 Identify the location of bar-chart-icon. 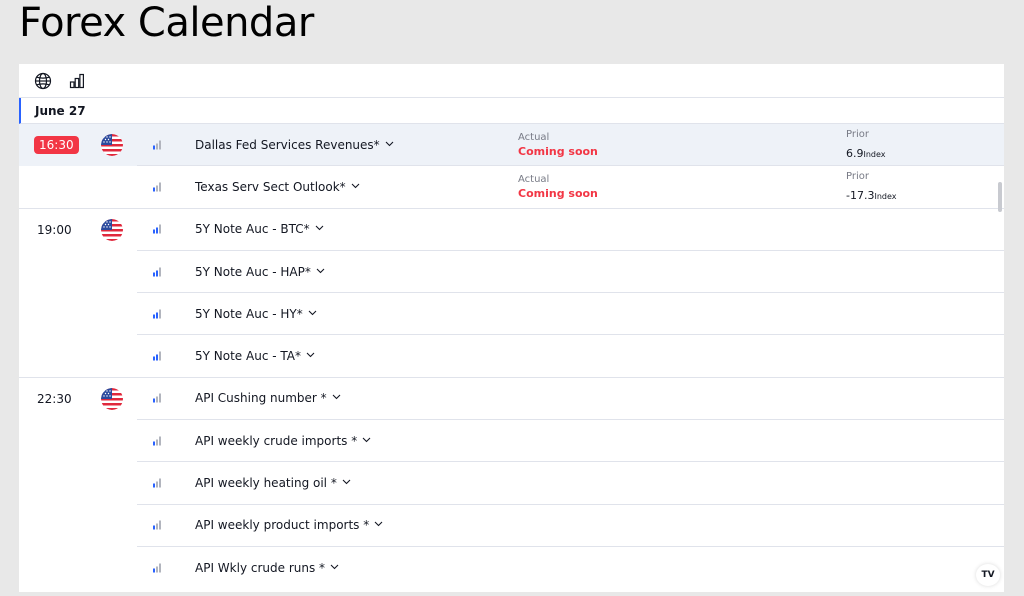
(77, 81).